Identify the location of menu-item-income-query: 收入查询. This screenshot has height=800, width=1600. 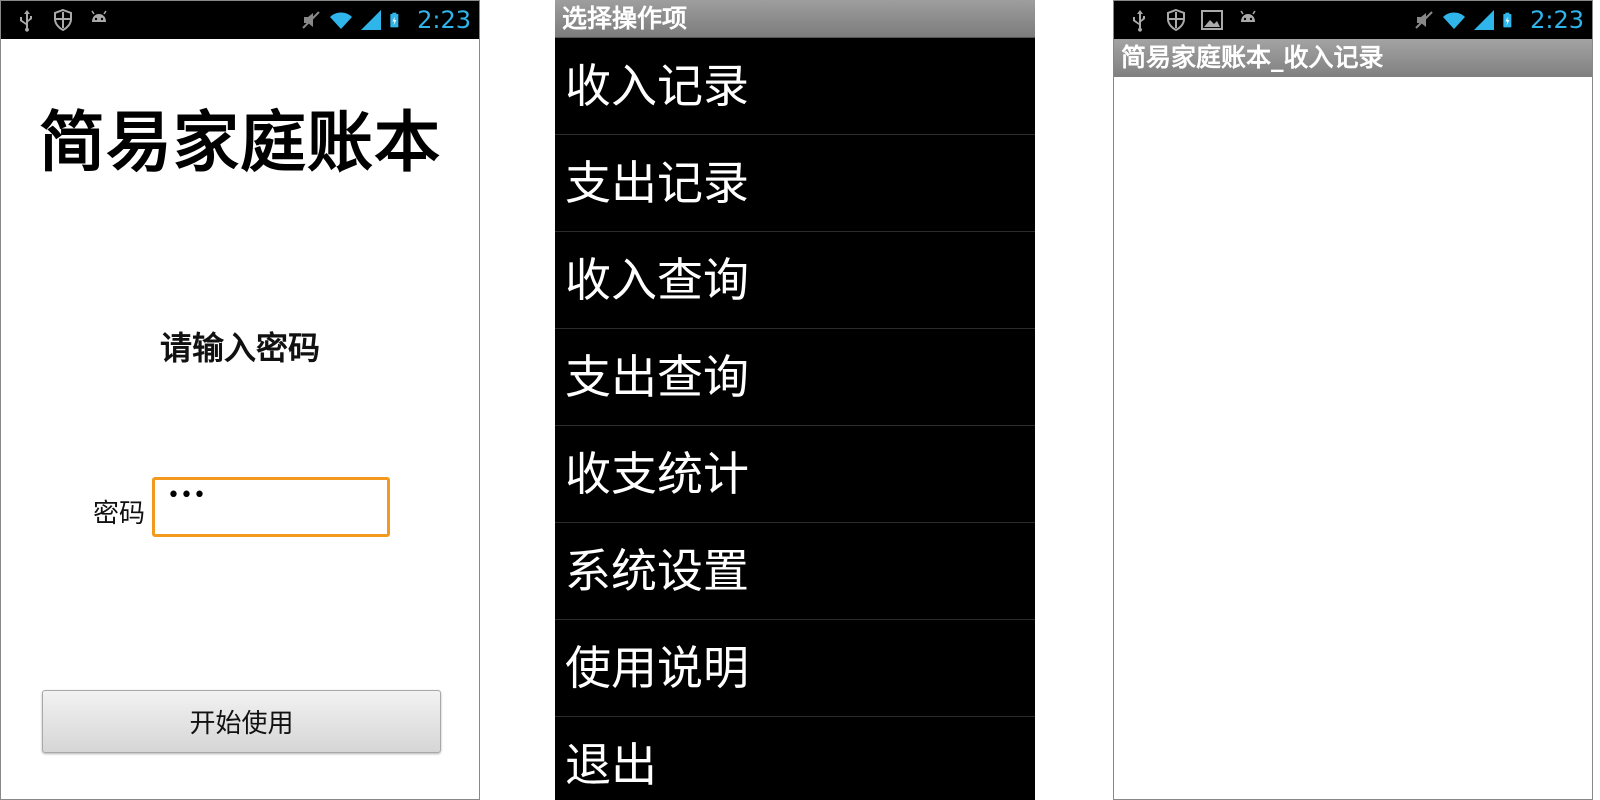
(795, 280).